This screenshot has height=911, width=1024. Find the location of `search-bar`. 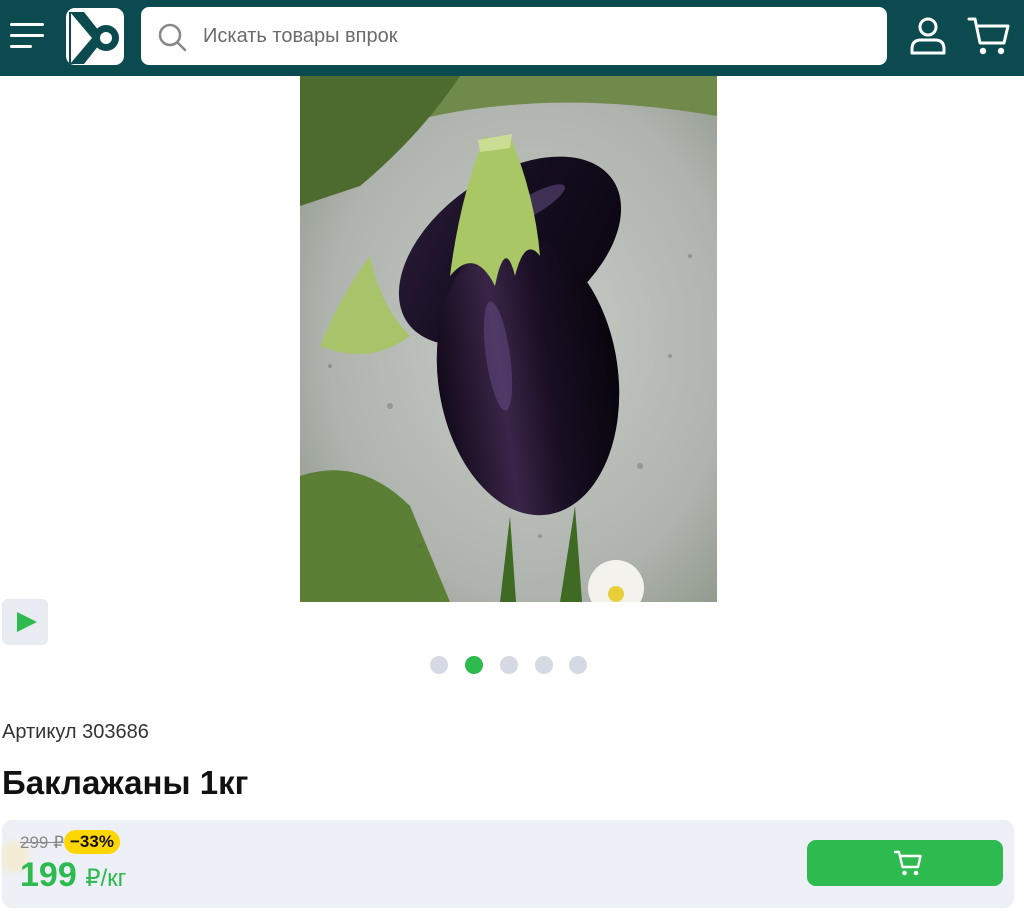

search-bar is located at coordinates (514, 36).